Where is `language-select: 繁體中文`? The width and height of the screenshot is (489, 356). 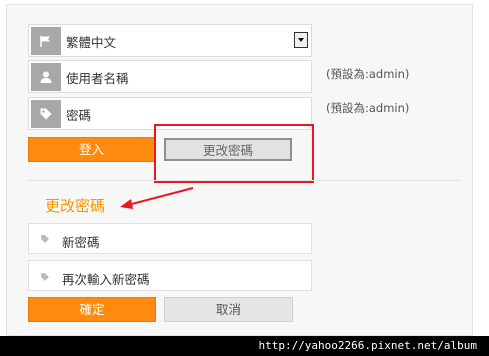
language-select: 繁體中文 is located at coordinates (170, 40).